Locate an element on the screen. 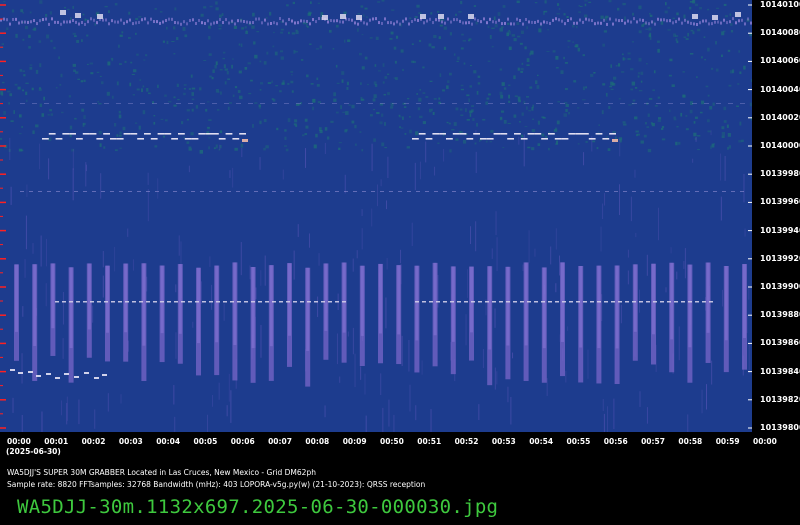 The image size is (800, 525). beacon-dot is located at coordinates (104, 375).